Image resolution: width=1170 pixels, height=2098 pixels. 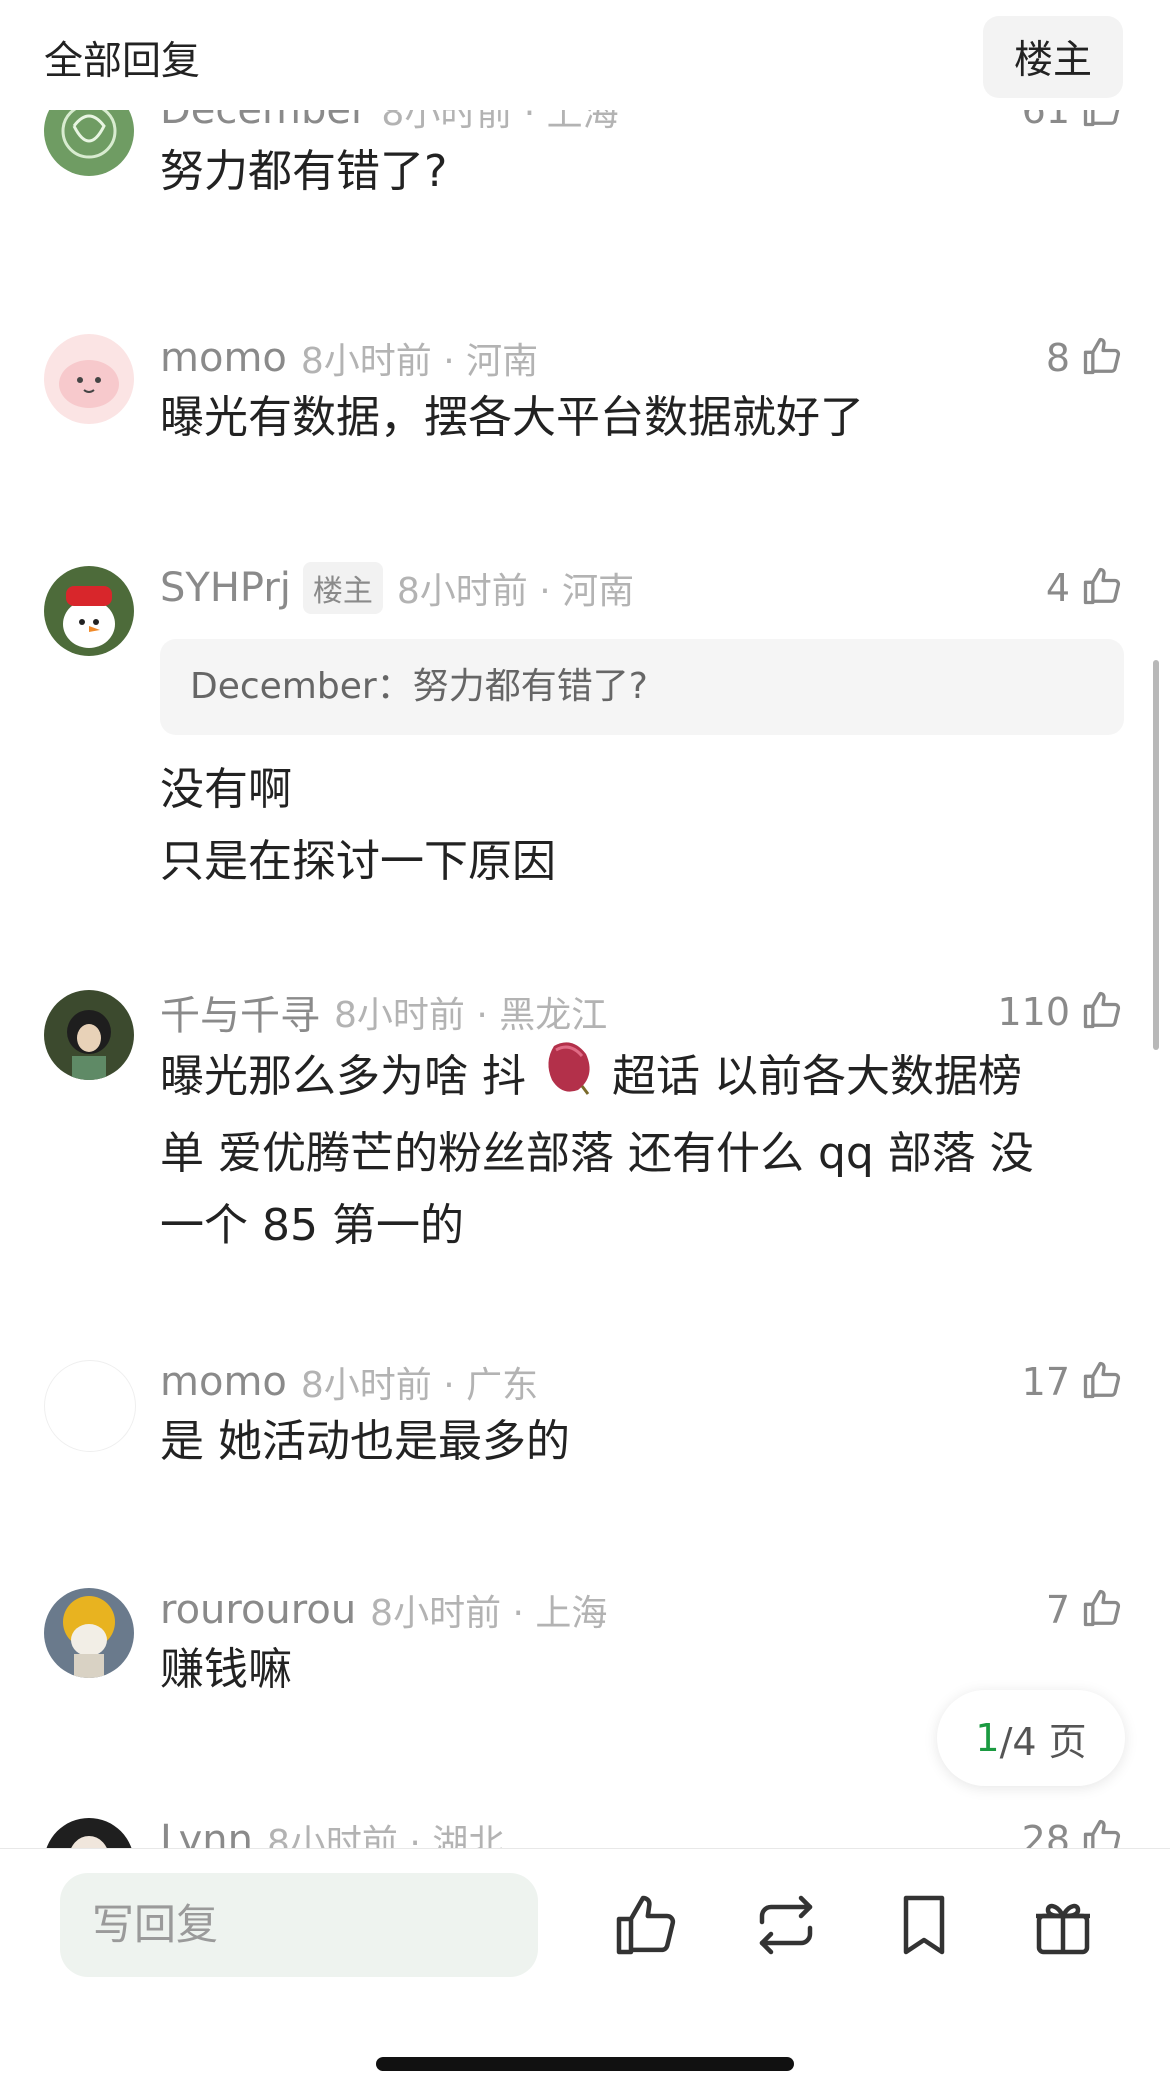 I want to click on scrollbar, so click(x=1156, y=855).